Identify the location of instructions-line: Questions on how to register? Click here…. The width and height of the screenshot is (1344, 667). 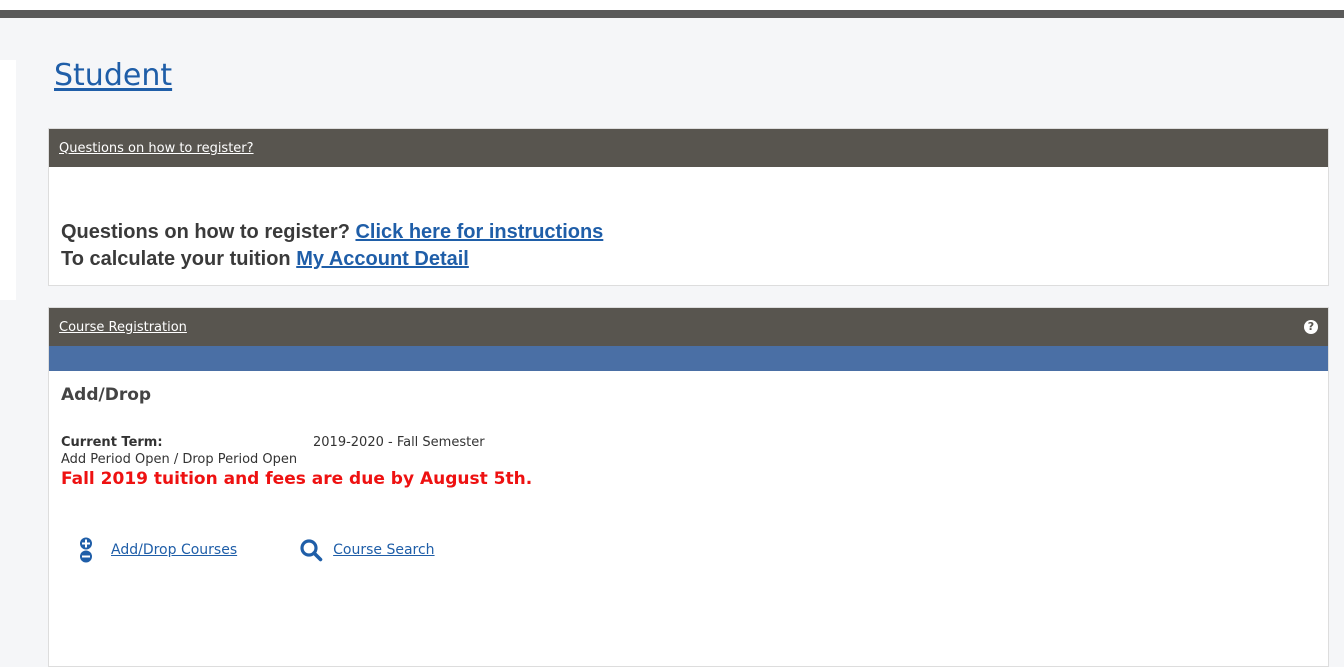
(694, 232).